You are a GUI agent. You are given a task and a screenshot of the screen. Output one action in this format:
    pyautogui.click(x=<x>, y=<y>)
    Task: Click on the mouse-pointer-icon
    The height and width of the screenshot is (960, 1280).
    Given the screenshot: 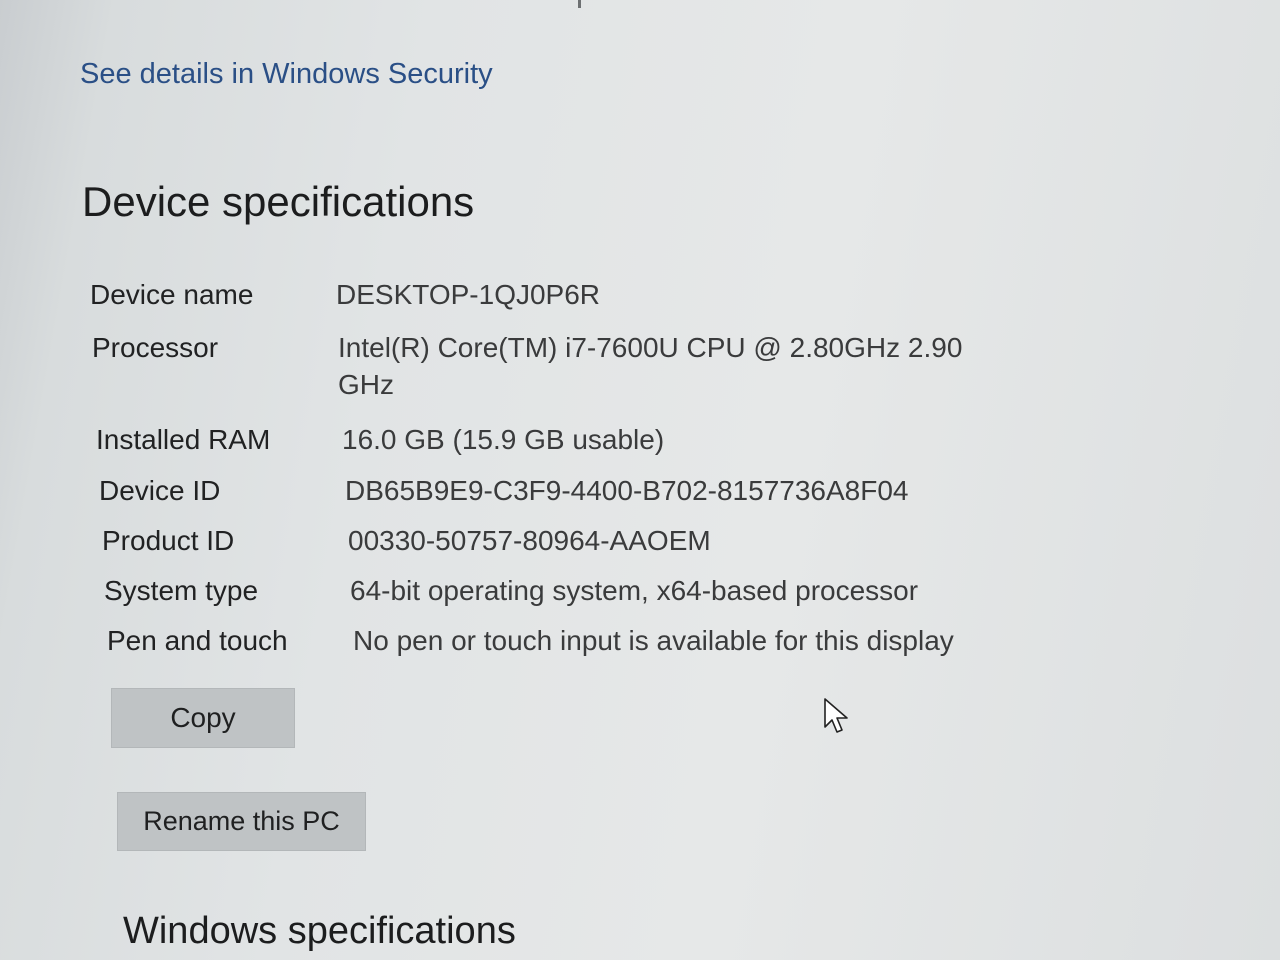 What is the action you would take?
    pyautogui.click(x=836, y=715)
    